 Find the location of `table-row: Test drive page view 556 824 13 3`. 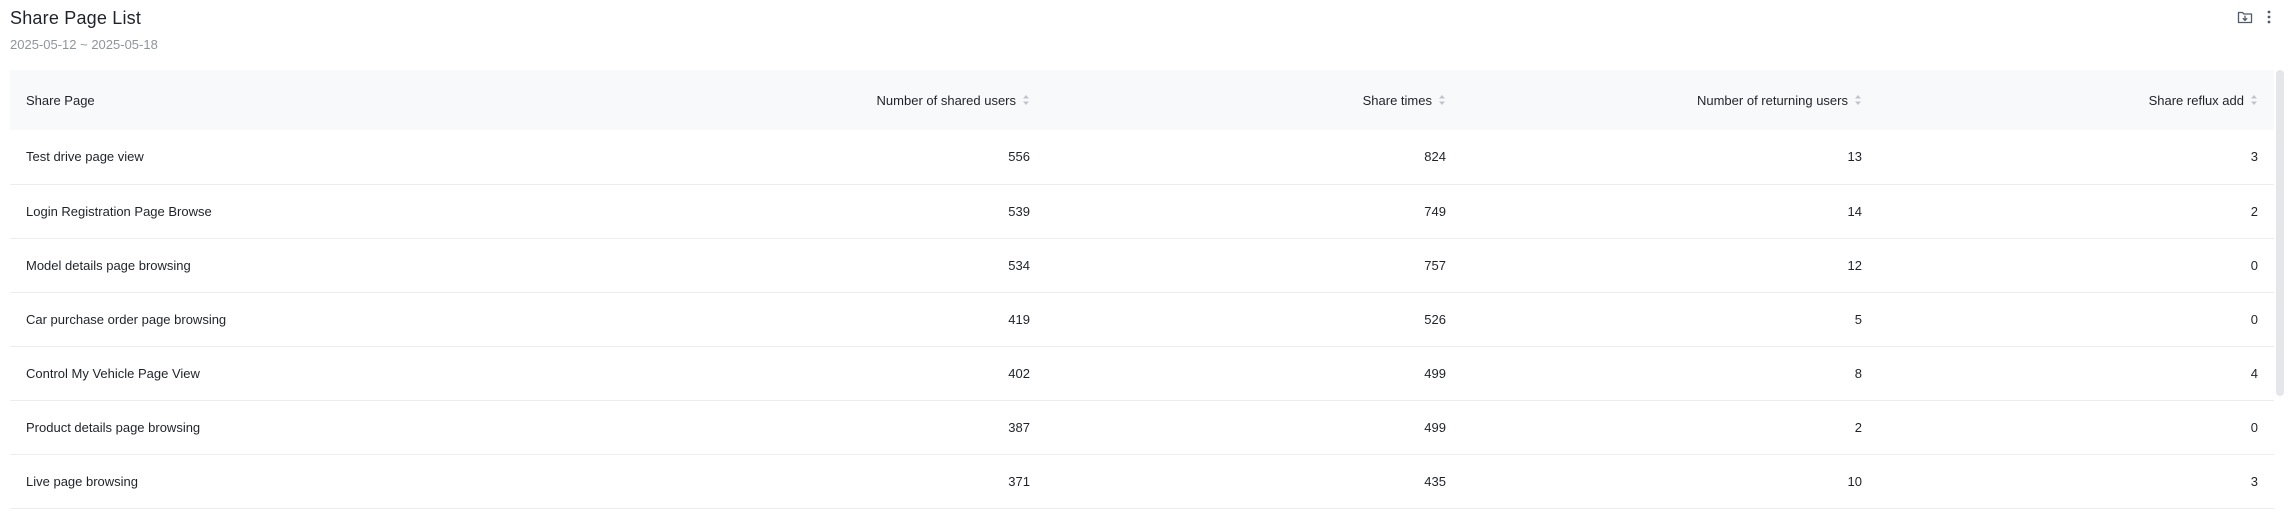

table-row: Test drive page view 556 824 13 3 is located at coordinates (1142, 157).